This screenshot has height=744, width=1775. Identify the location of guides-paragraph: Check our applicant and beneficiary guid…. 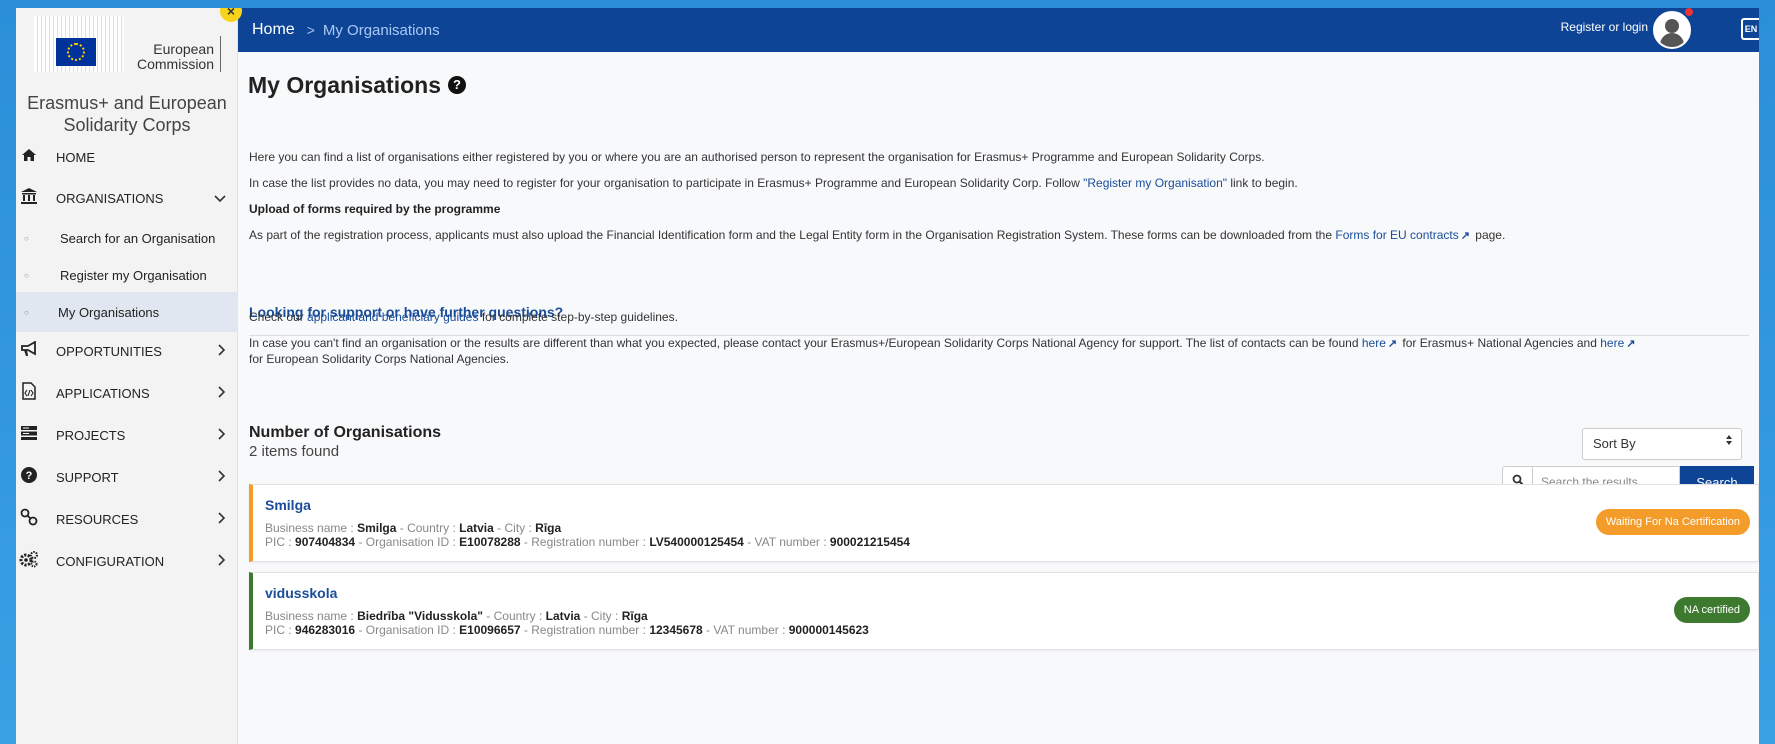
(463, 317).